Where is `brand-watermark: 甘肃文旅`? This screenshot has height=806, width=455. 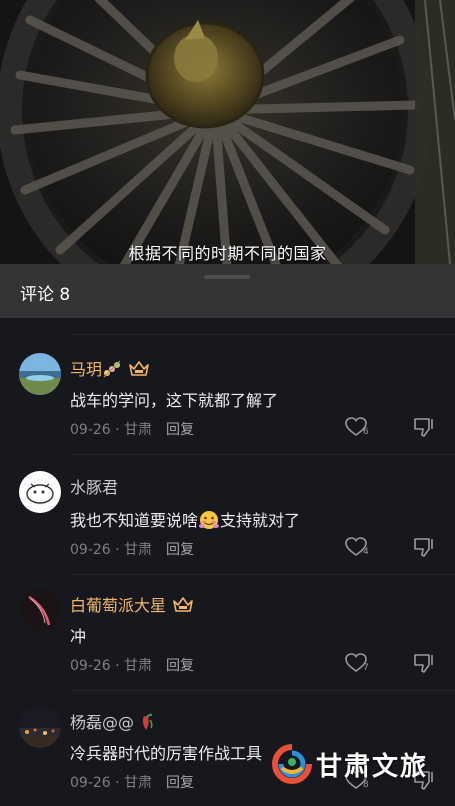
brand-watermark: 甘肃文旅 is located at coordinates (357, 766).